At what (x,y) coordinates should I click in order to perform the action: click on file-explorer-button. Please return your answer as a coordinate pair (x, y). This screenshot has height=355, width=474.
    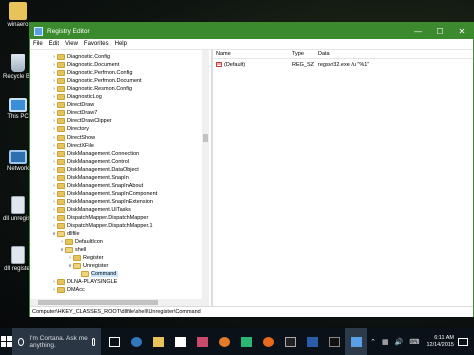
    Looking at the image, I should click on (158, 341).